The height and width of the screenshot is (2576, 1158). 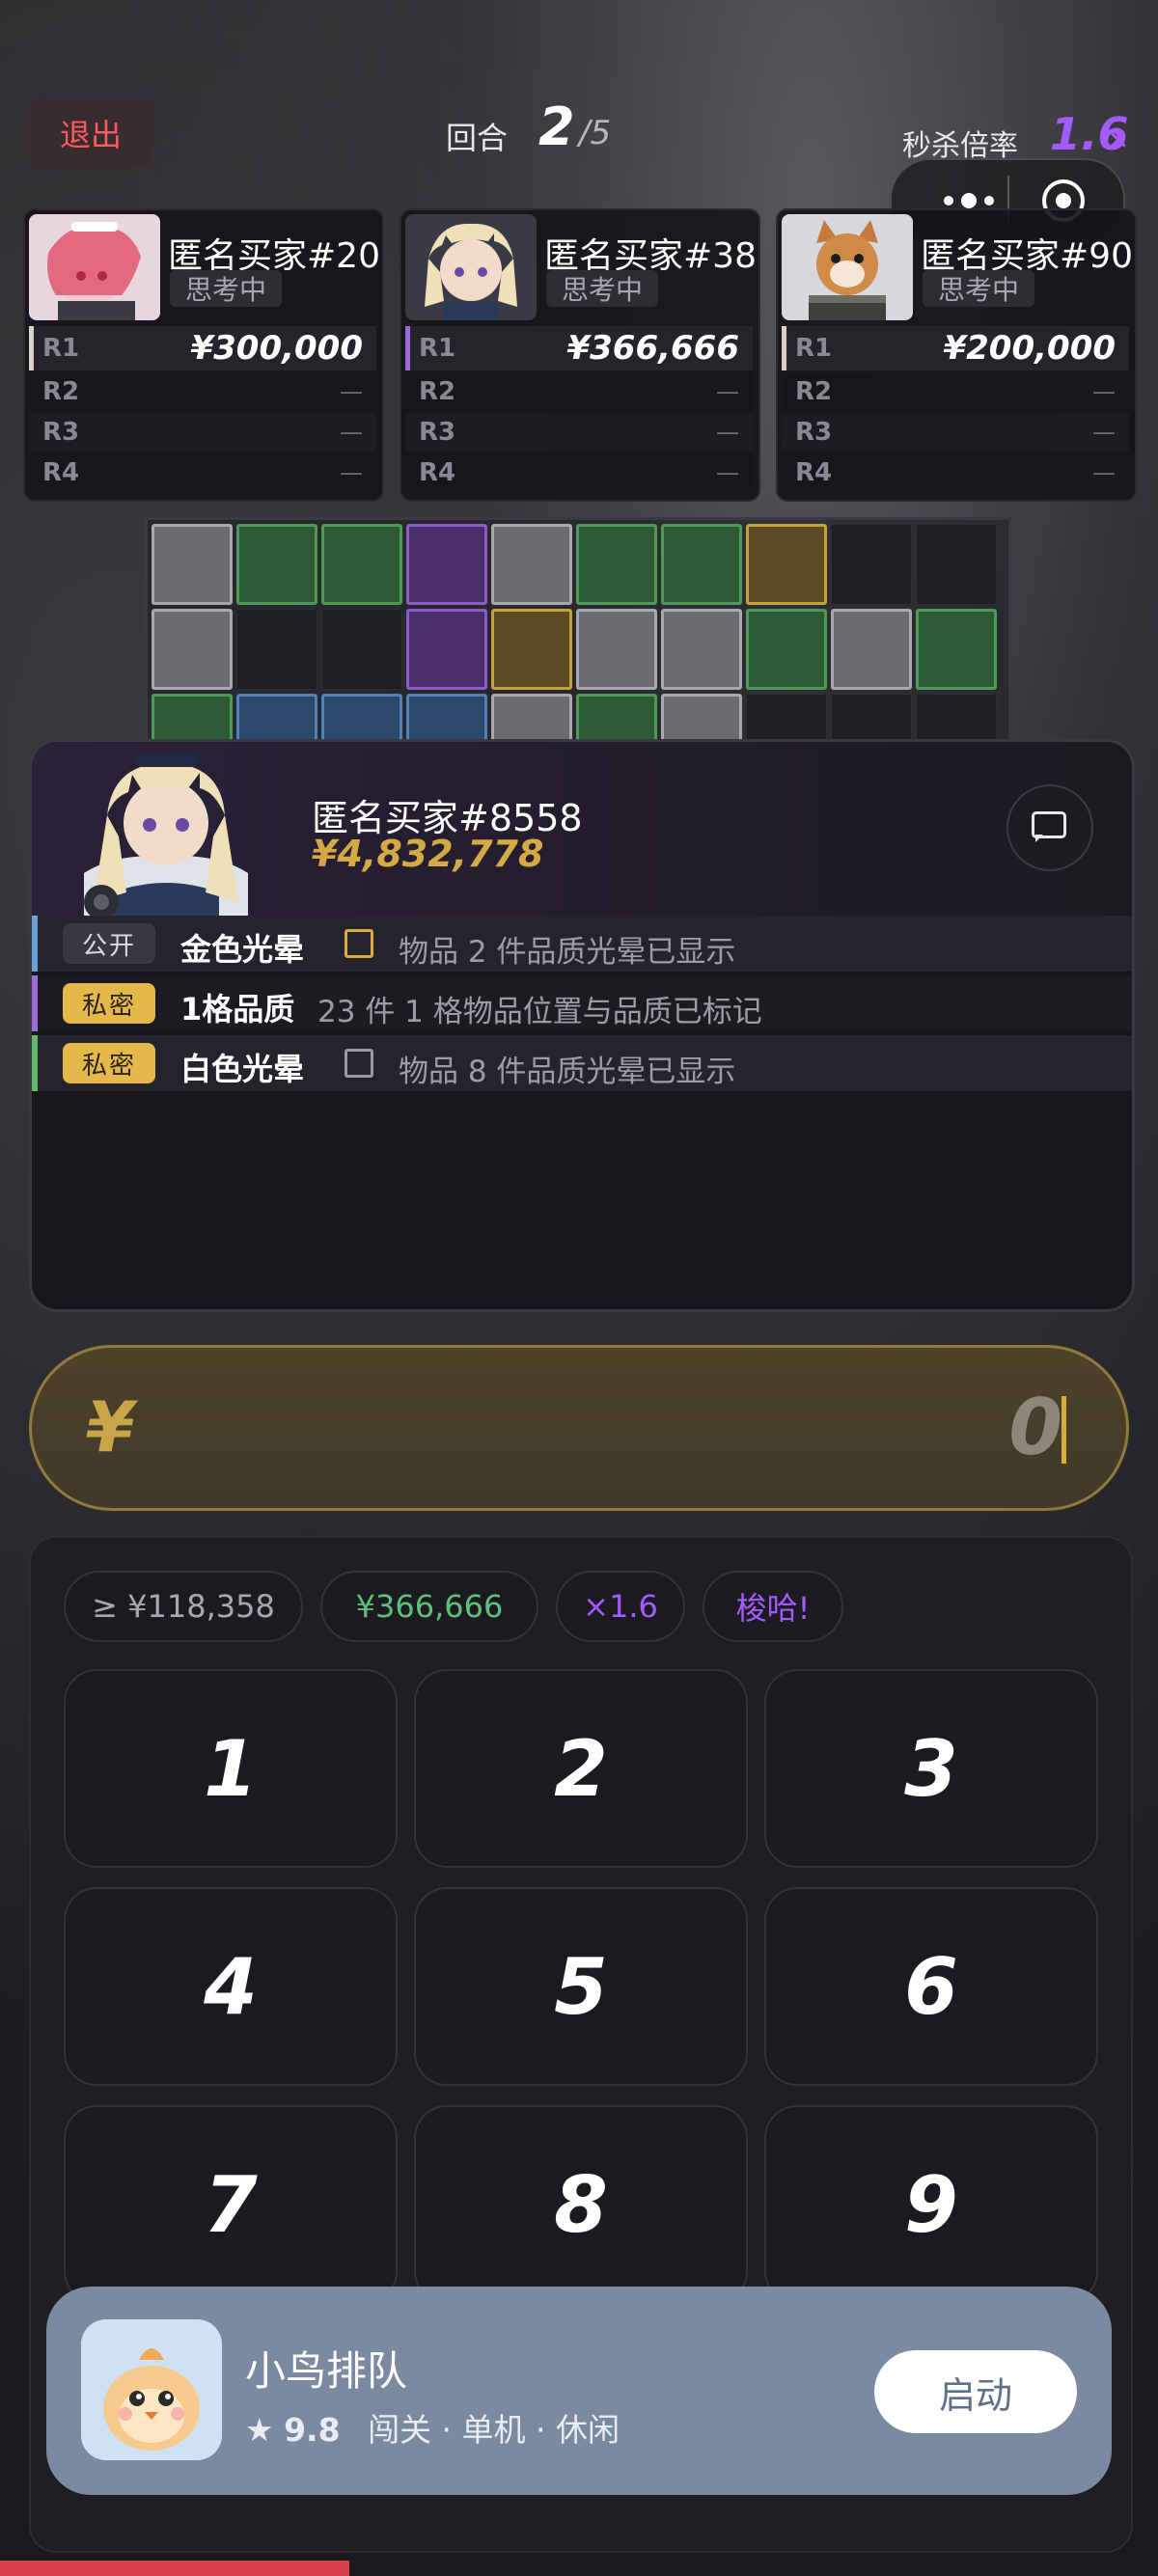 What do you see at coordinates (312, 2430) in the screenshot?
I see `ad-rating: 9.8` at bounding box center [312, 2430].